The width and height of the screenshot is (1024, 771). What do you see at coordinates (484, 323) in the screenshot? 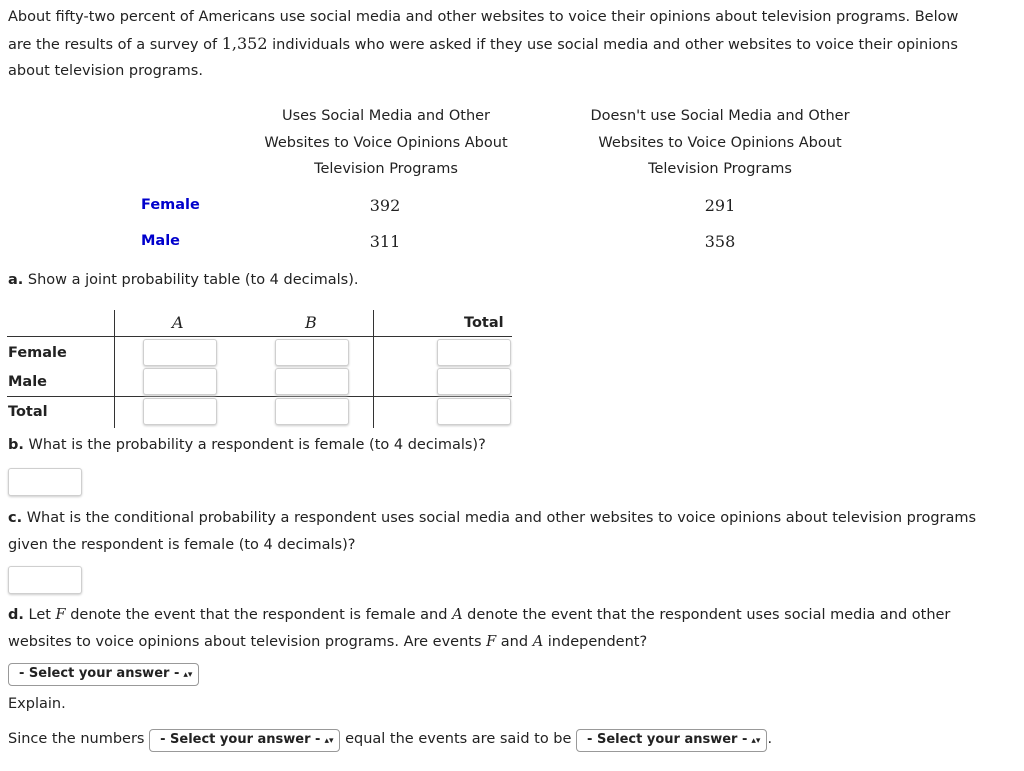
I see `col-header-total: Total` at bounding box center [484, 323].